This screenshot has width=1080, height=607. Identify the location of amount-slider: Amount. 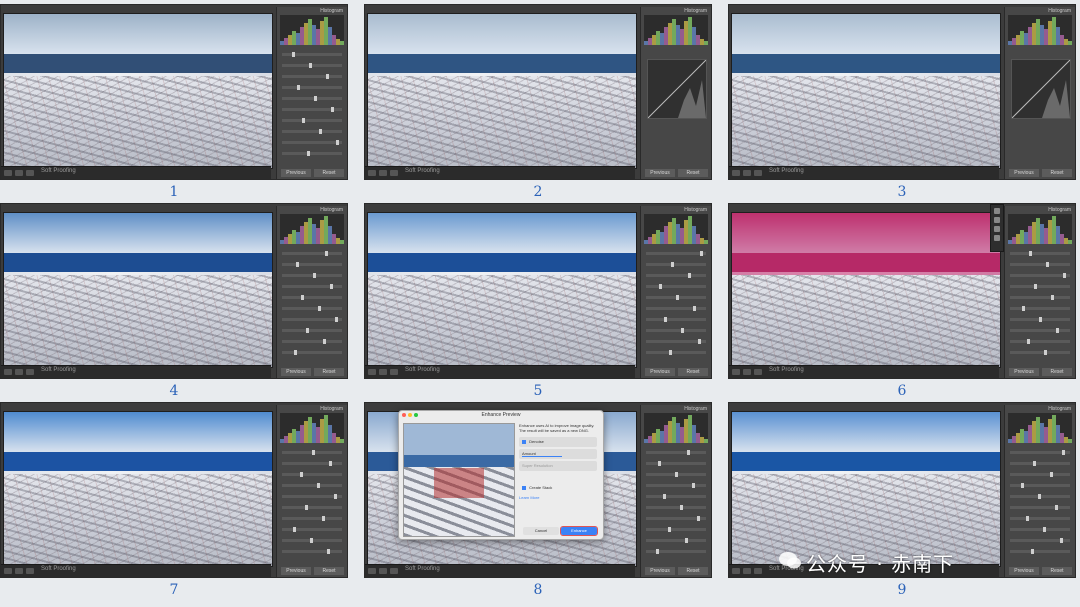
(558, 454).